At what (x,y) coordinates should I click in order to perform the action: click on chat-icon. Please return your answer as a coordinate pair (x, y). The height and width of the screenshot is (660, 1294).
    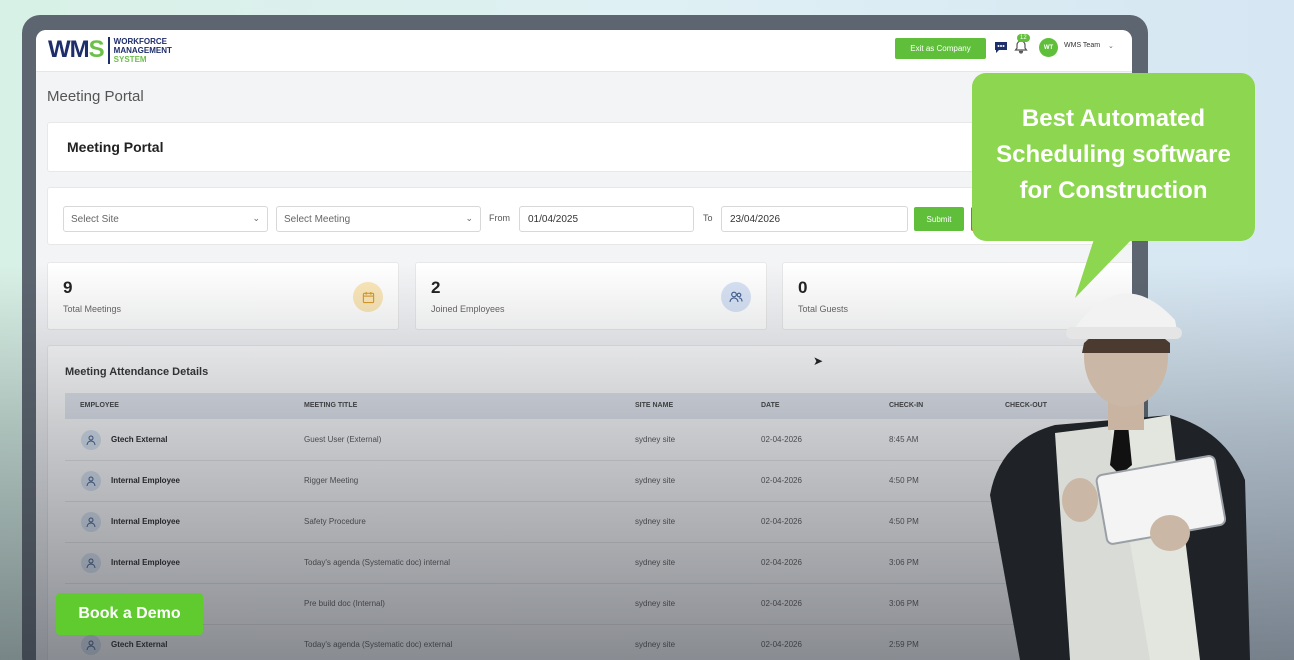
    Looking at the image, I should click on (1001, 47).